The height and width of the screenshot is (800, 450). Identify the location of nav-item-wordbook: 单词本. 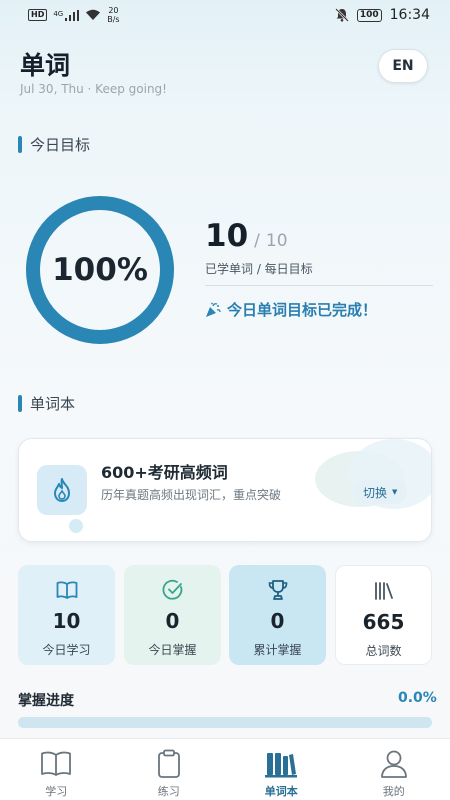
(281, 769).